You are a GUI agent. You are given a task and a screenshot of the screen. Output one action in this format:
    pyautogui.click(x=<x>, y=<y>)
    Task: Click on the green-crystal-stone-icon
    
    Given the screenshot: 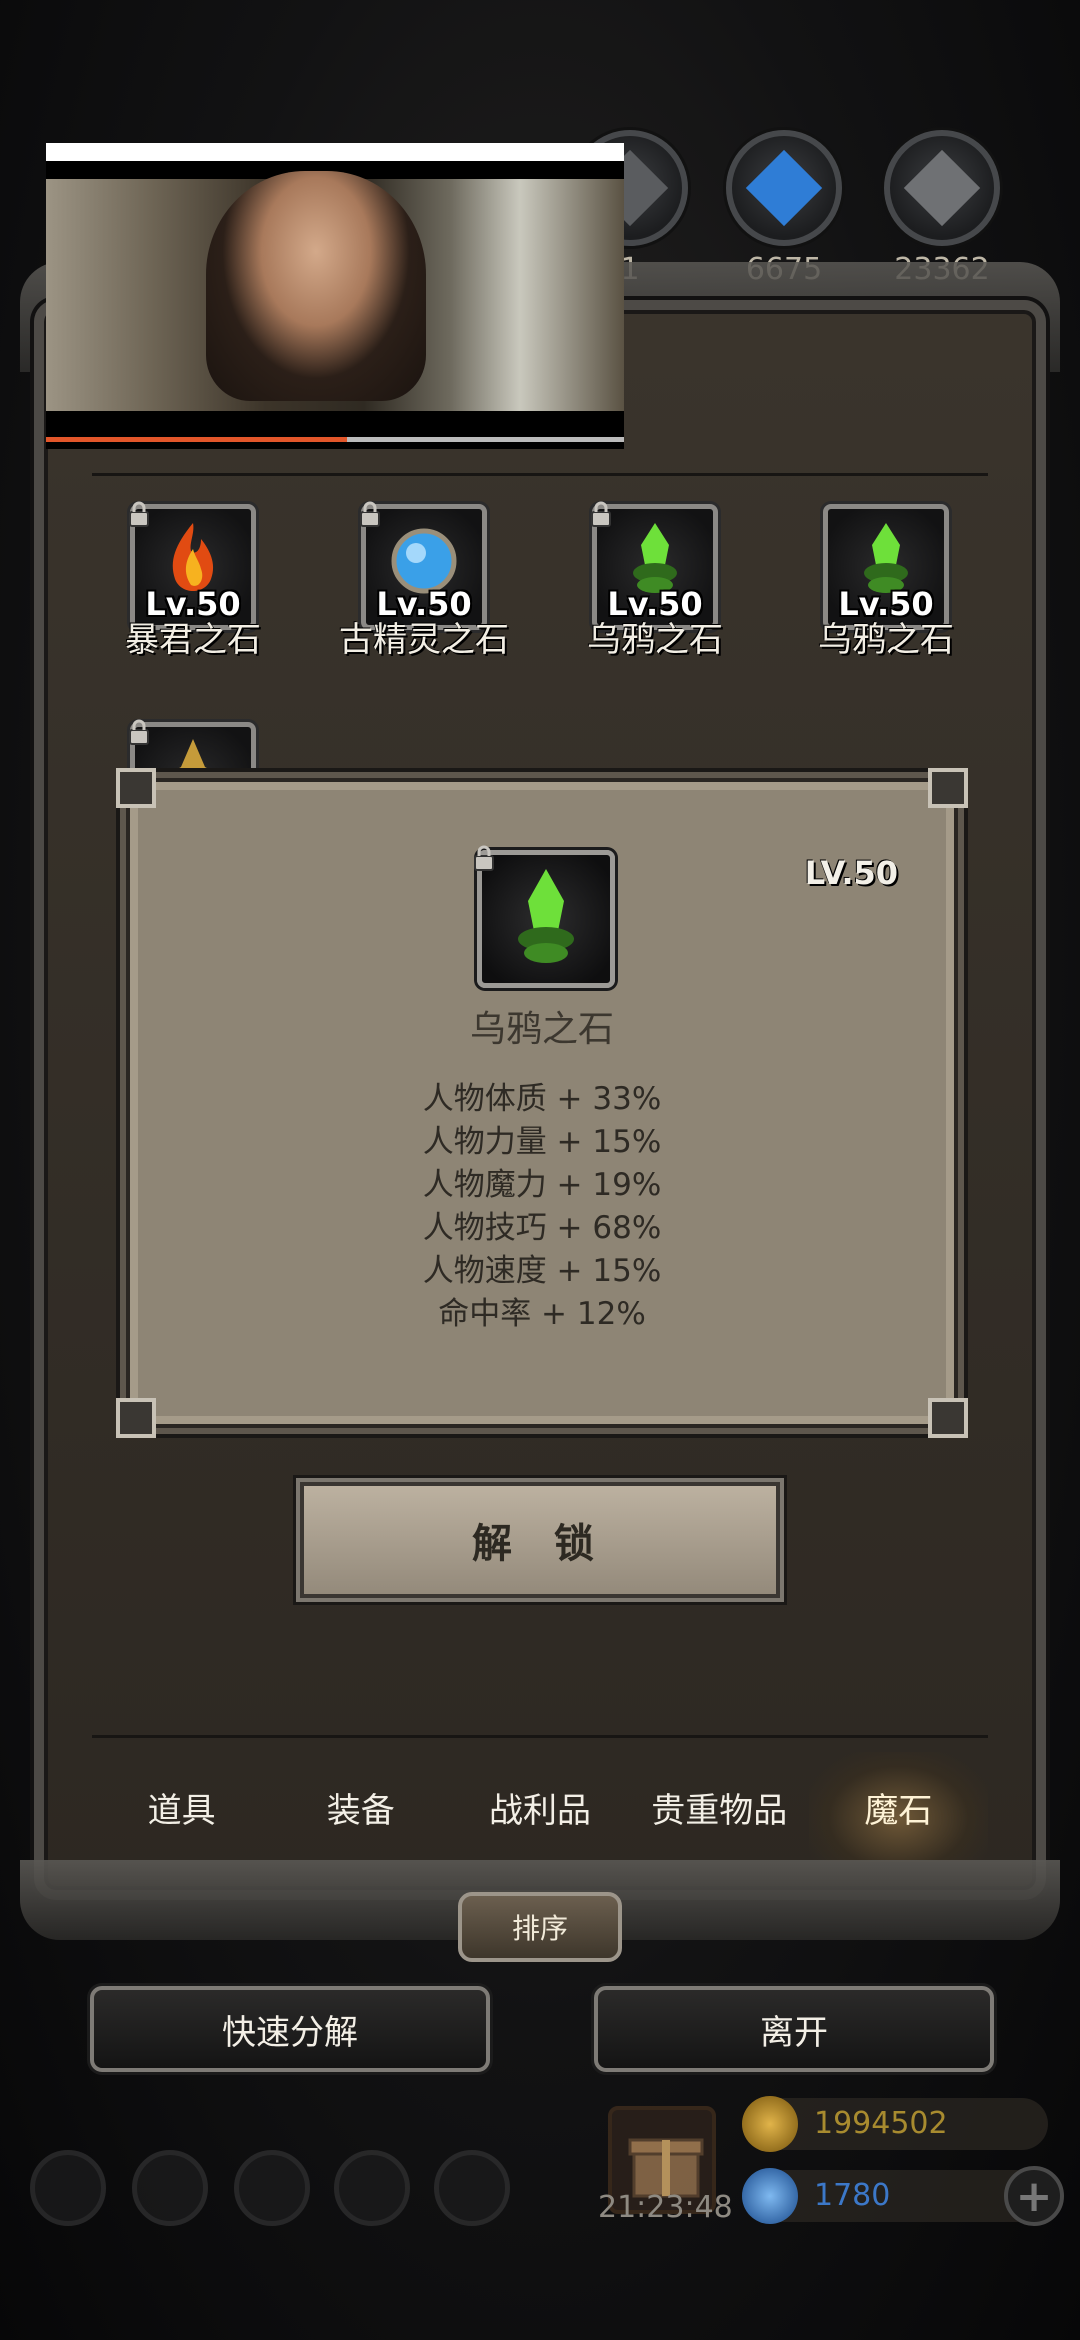 What is the action you would take?
    pyautogui.click(x=546, y=916)
    